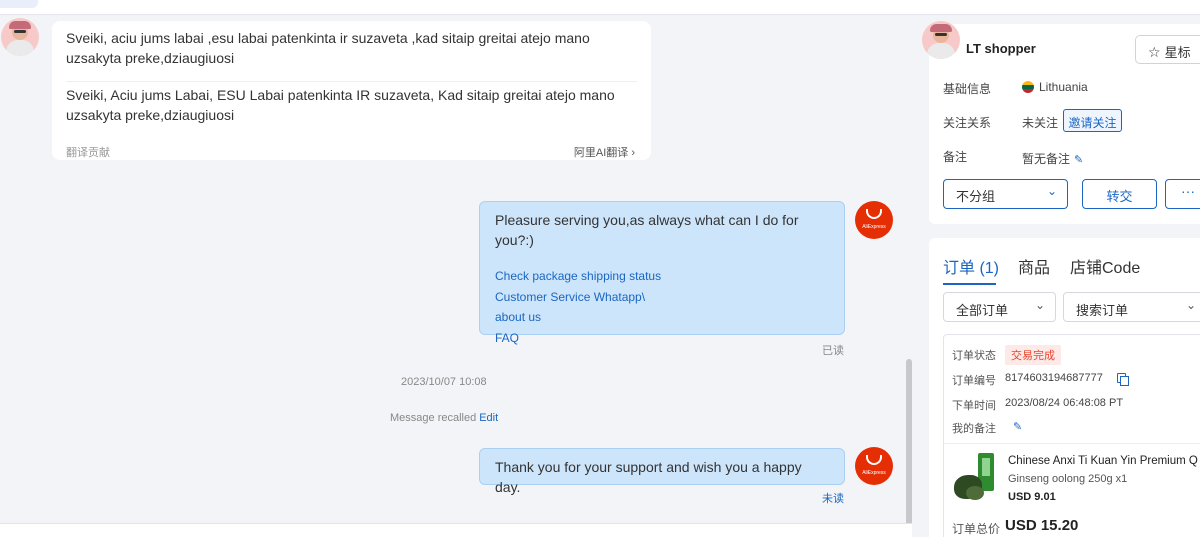 Image resolution: width=1200 pixels, height=537 pixels. What do you see at coordinates (909, 448) in the screenshot?
I see `chat-scrollbar` at bounding box center [909, 448].